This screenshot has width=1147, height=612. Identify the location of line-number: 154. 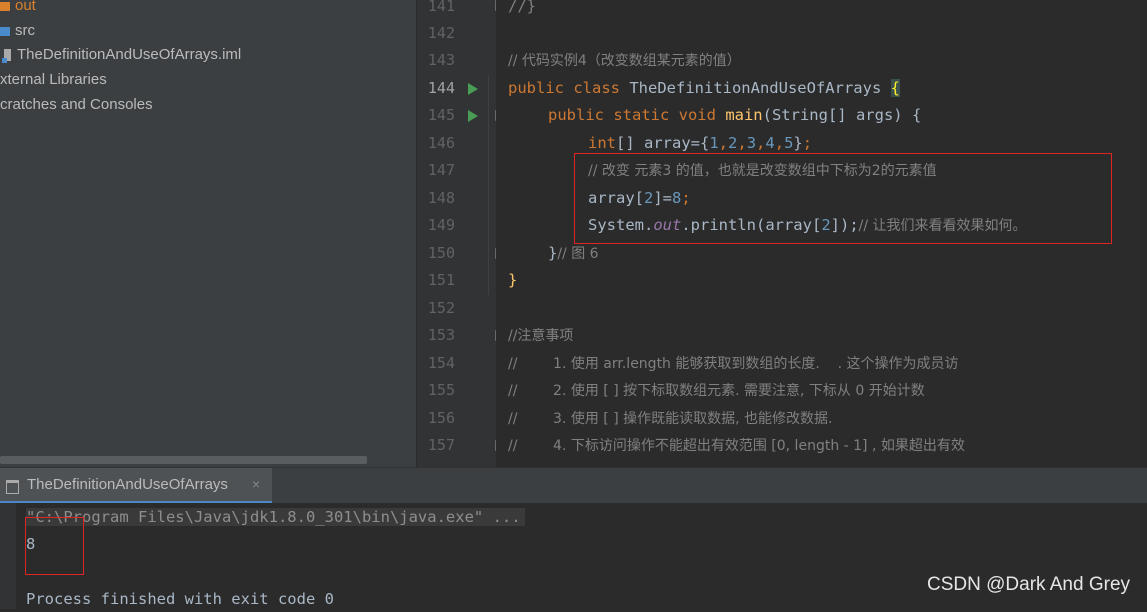
(441, 363).